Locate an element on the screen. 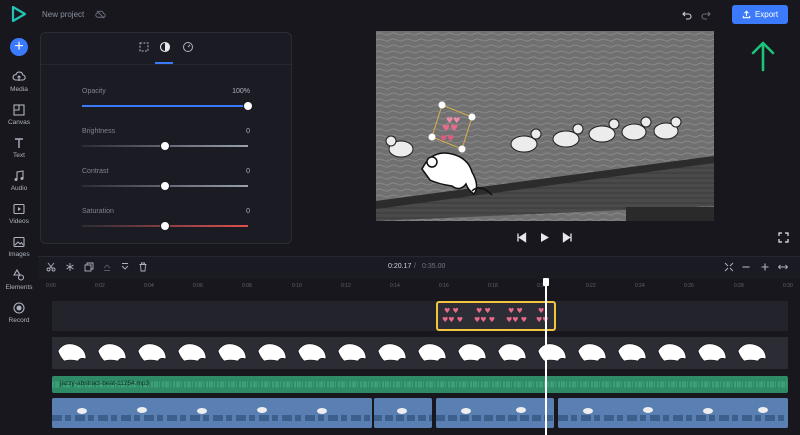 This screenshot has width=800, height=435. skip-forward-icon is located at coordinates (567, 237).